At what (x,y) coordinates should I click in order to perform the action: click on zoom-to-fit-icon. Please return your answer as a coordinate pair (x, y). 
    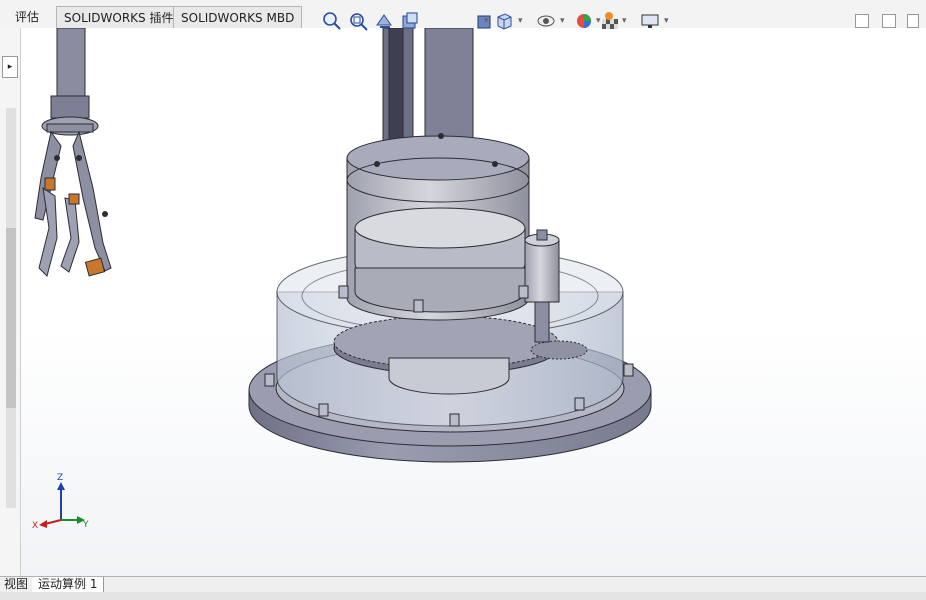
    Looking at the image, I should click on (332, 21).